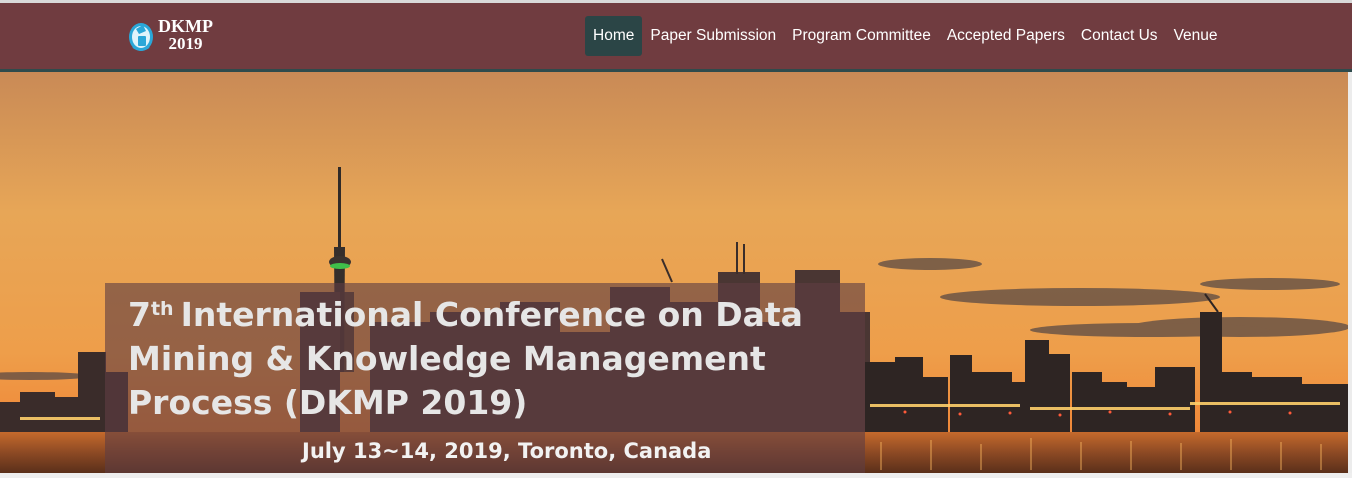 The image size is (1352, 478). Describe the element at coordinates (507, 451) in the screenshot. I see `conference-date-location: July 13~14, 2019, Toronto, Canada` at that location.